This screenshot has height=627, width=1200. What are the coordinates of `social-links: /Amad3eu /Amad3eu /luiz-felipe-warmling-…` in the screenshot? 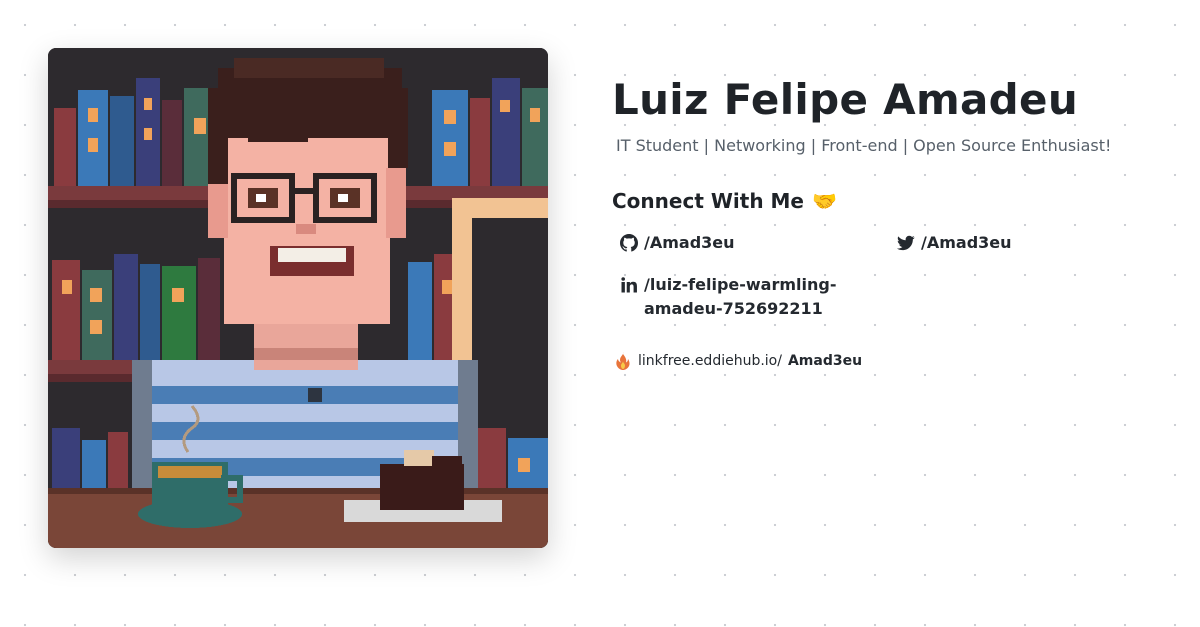 It's located at (892, 276).